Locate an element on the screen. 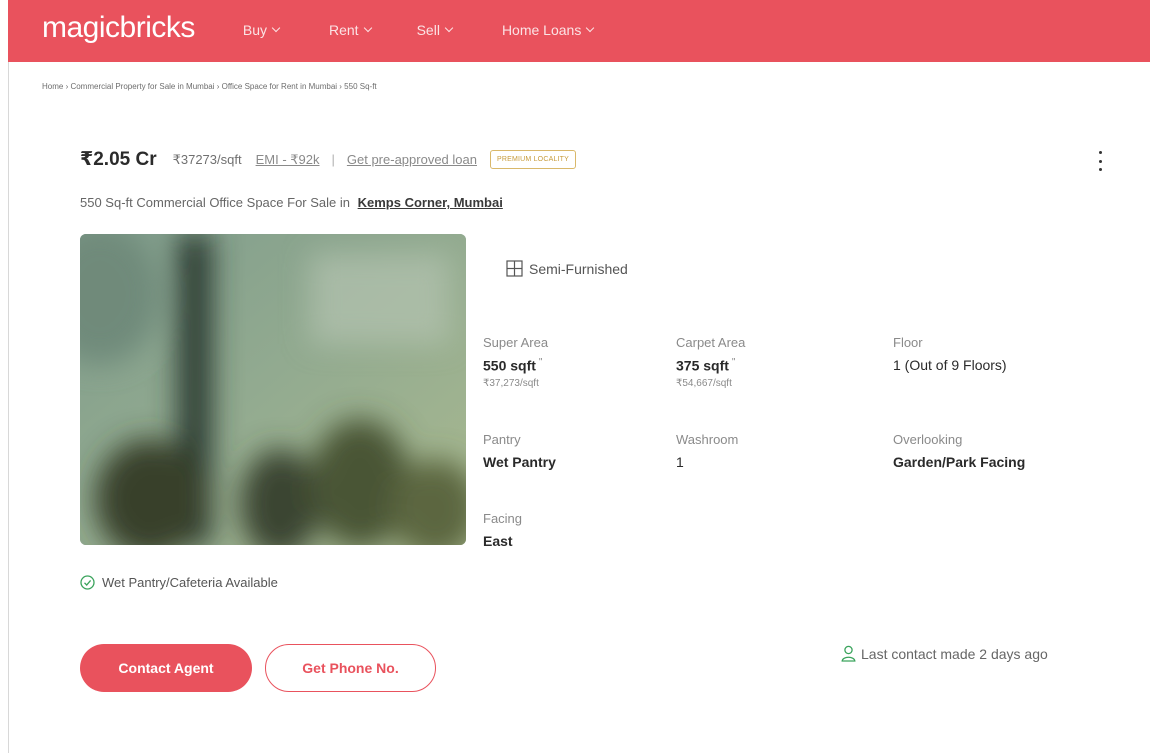 This screenshot has width=1150, height=753. pantry-label: Pantry is located at coordinates (502, 439).